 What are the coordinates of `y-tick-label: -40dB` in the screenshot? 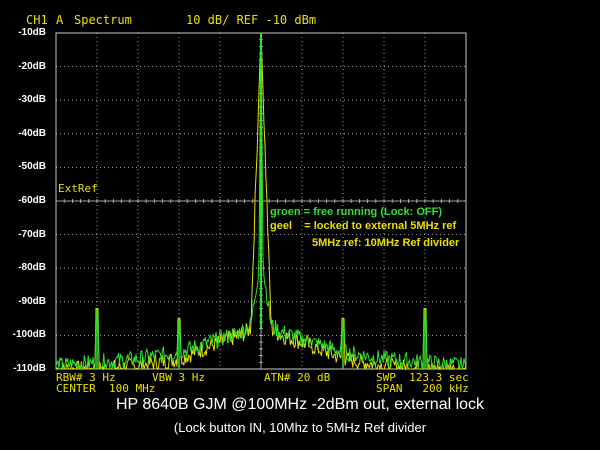 It's located at (32, 133).